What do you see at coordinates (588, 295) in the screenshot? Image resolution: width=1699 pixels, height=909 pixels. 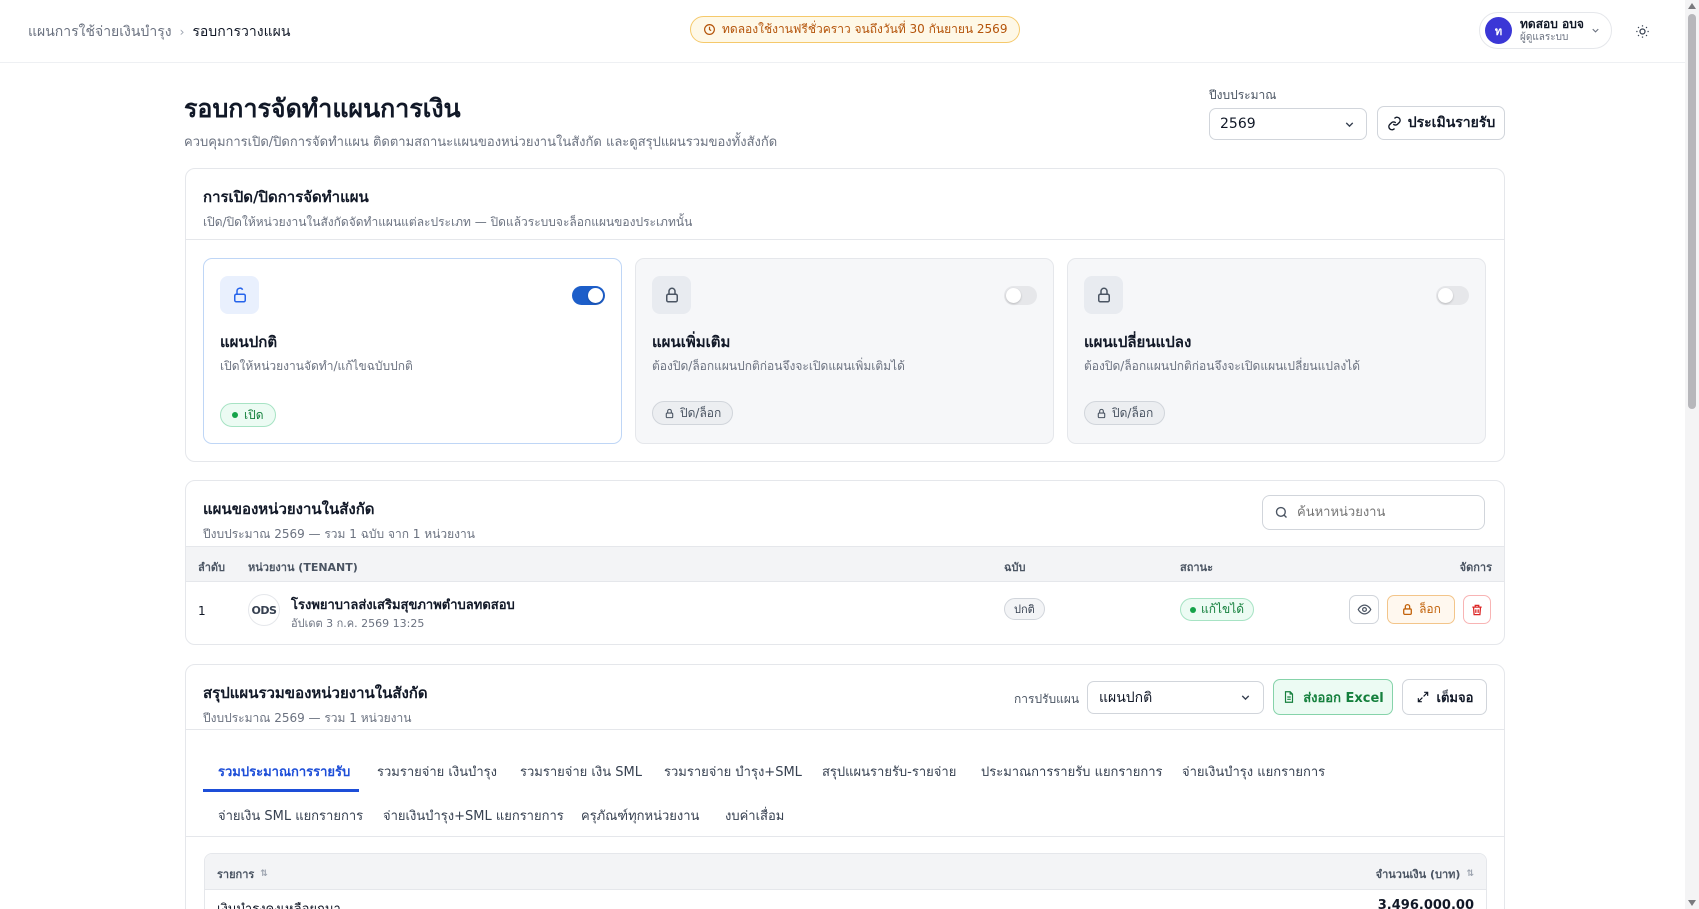 I see `plan-normal-toggle` at bounding box center [588, 295].